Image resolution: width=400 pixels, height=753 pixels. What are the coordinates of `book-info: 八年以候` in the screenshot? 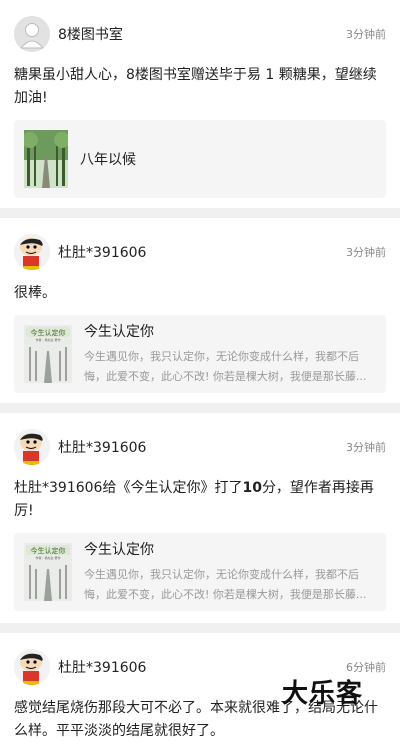 It's located at (228, 159).